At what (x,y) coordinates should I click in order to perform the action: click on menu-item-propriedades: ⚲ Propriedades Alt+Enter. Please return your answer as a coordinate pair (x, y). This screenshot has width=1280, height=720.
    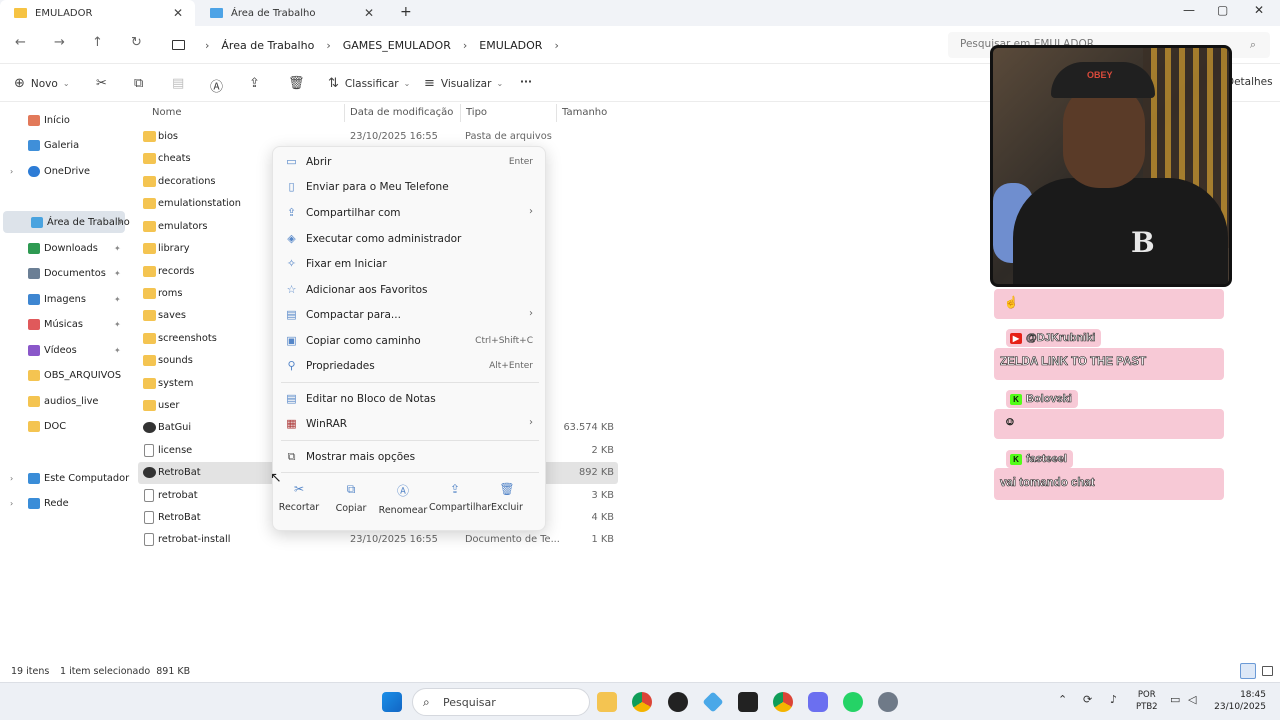
    Looking at the image, I should click on (410, 366).